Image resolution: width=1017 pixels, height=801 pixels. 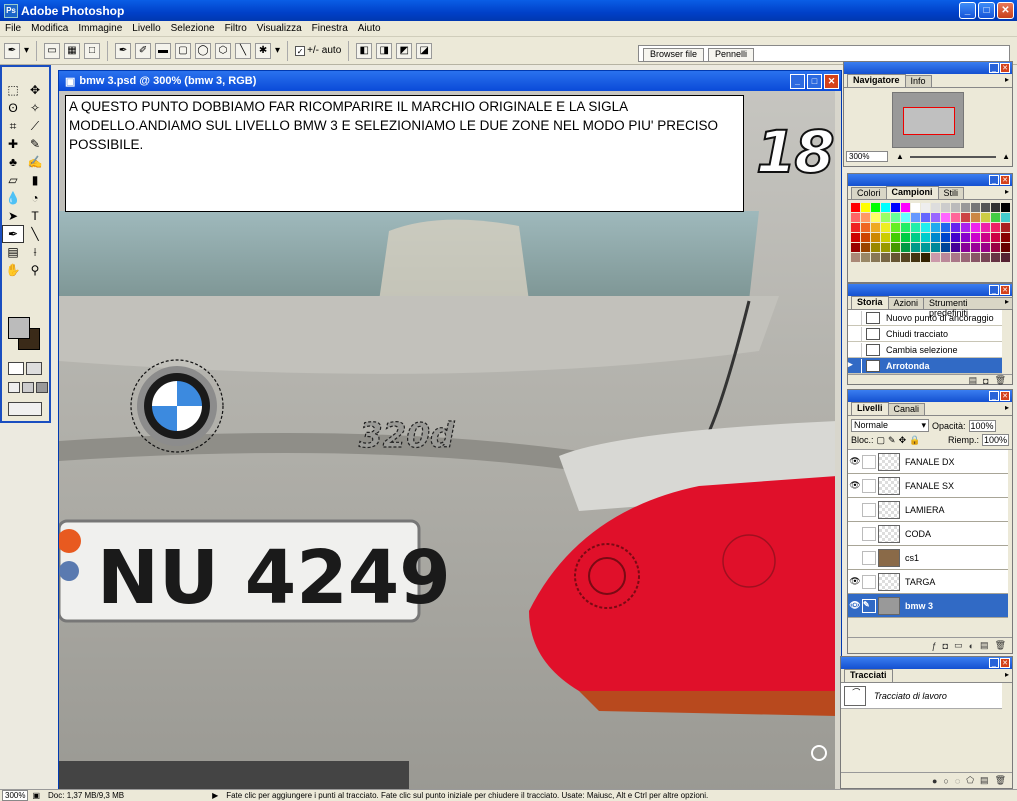 What do you see at coordinates (982, 425) in the screenshot?
I see `opacity-field: 100%` at bounding box center [982, 425].